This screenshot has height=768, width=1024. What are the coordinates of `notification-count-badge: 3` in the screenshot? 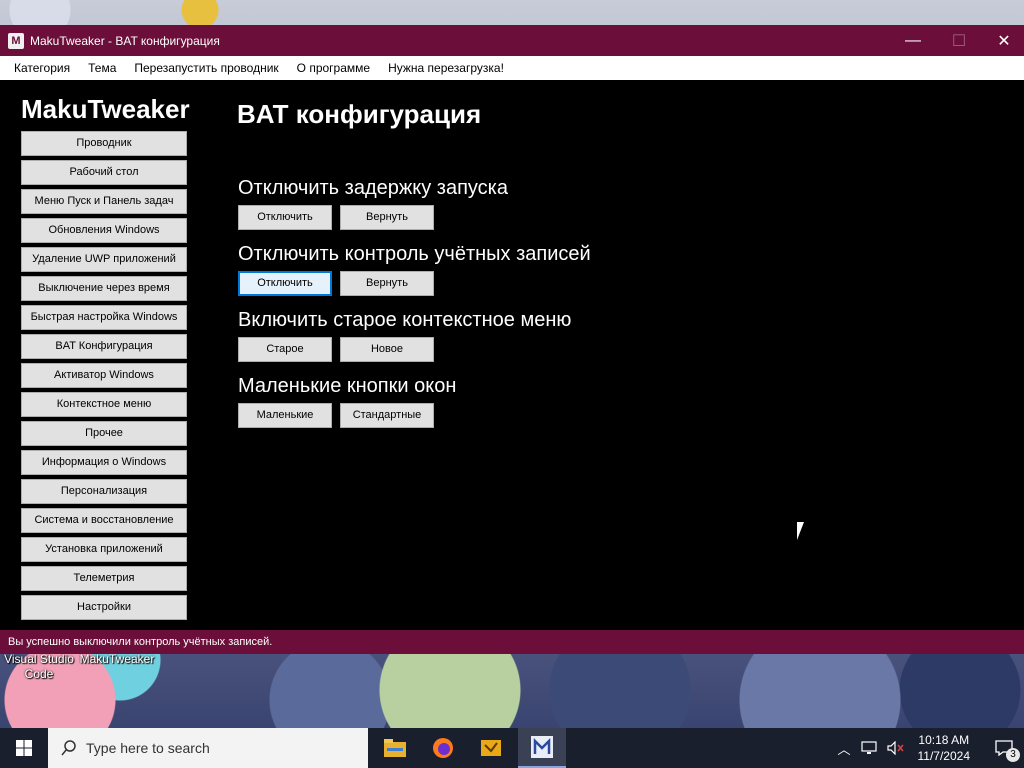 It's located at (1013, 755).